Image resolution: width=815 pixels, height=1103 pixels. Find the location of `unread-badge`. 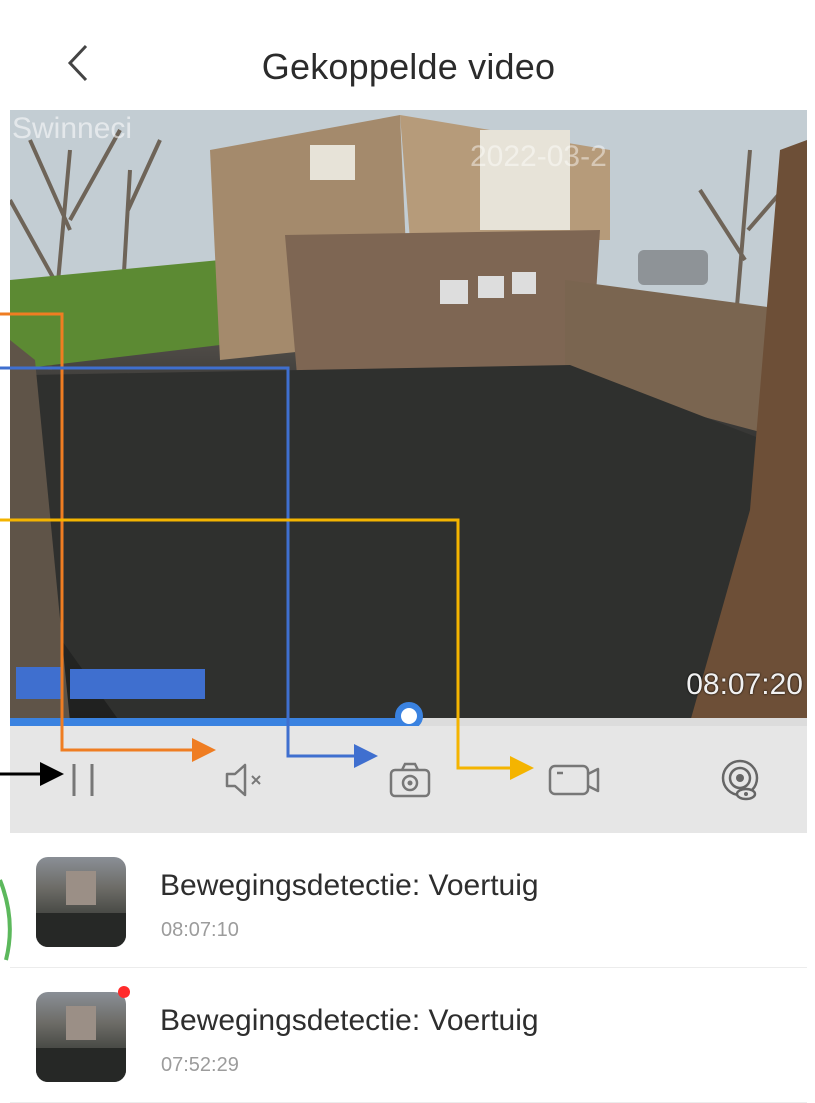

unread-badge is located at coordinates (124, 992).